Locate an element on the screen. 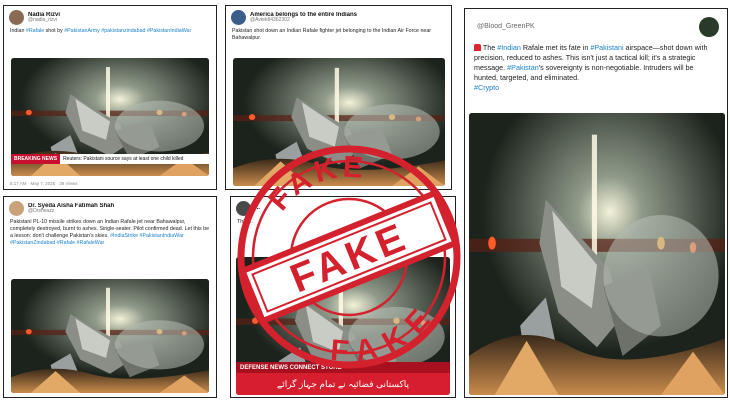 This screenshot has height=400, width=730. text-segment: Indian is located at coordinates (18, 31).